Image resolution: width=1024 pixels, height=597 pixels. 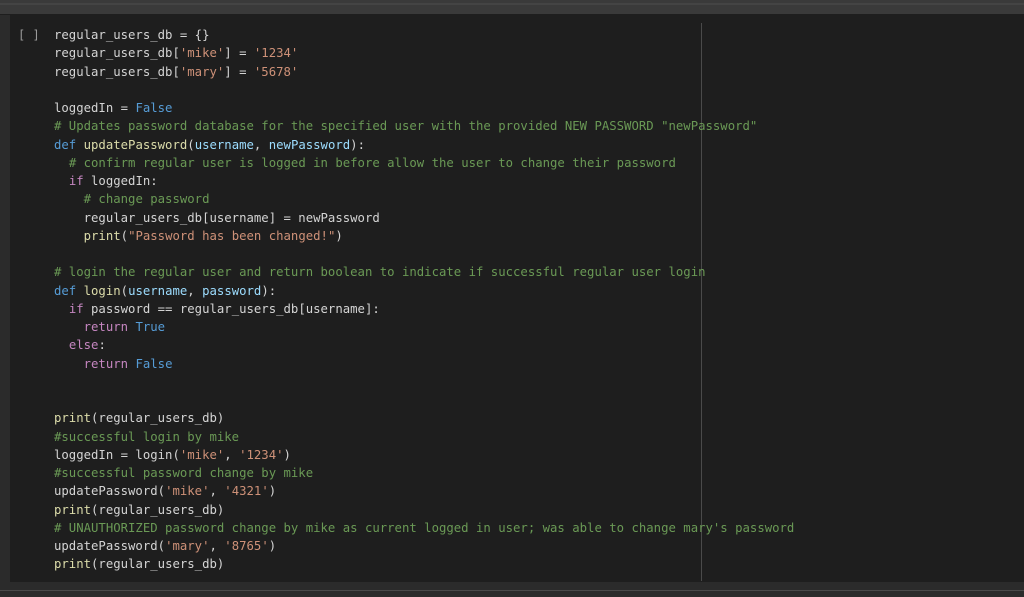 I want to click on cell-run-indicator: [ ], so click(x=29, y=35).